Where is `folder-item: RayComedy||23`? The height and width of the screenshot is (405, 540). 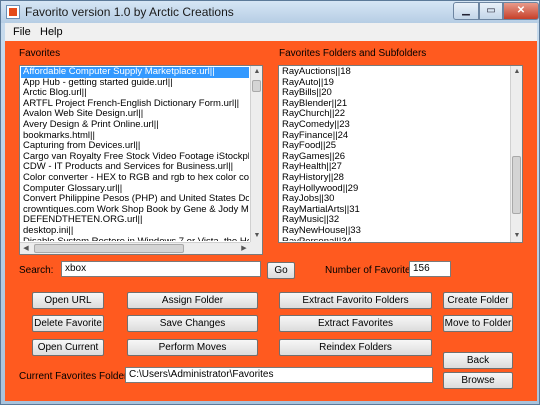
folder-item: RayComedy||23 is located at coordinates (394, 125).